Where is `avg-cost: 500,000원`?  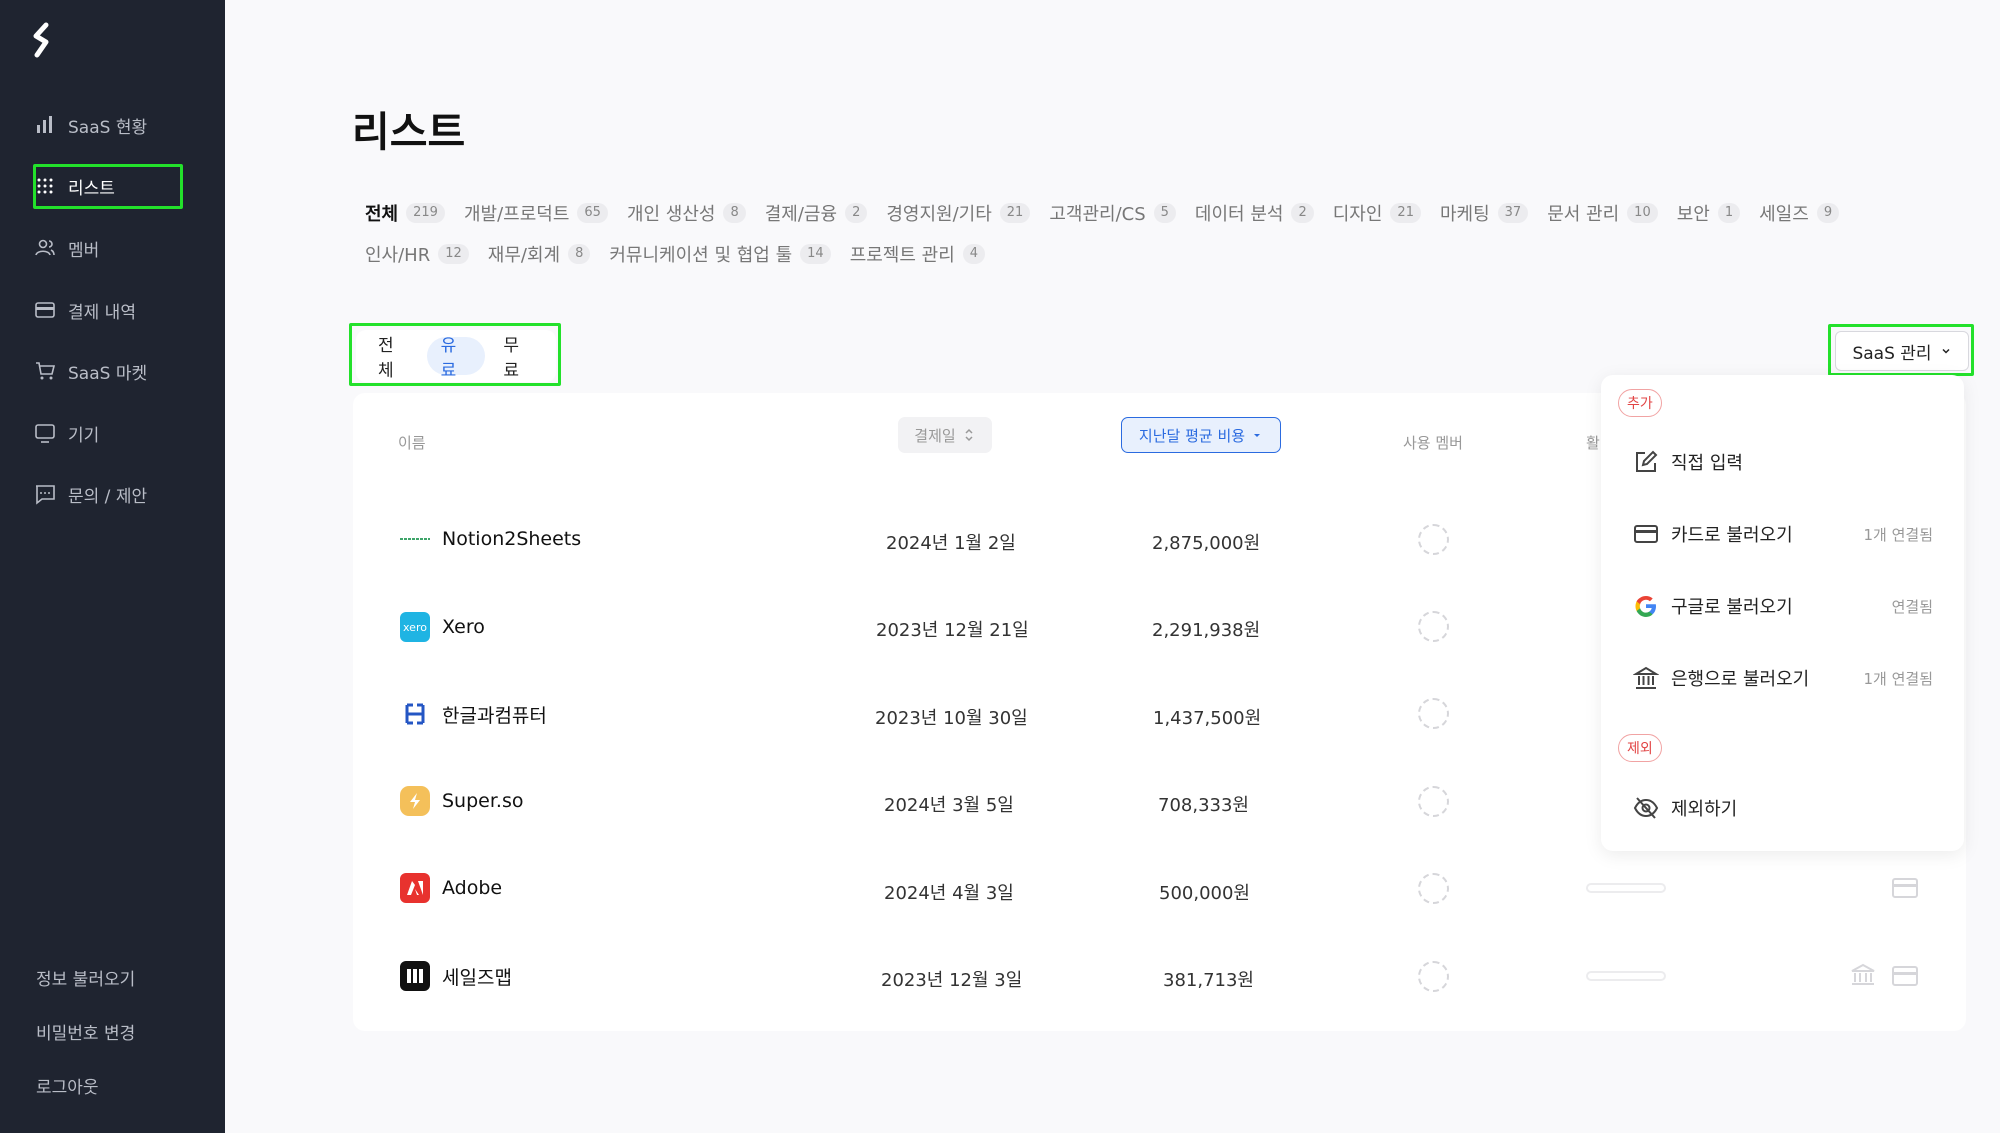 avg-cost: 500,000원 is located at coordinates (1204, 893).